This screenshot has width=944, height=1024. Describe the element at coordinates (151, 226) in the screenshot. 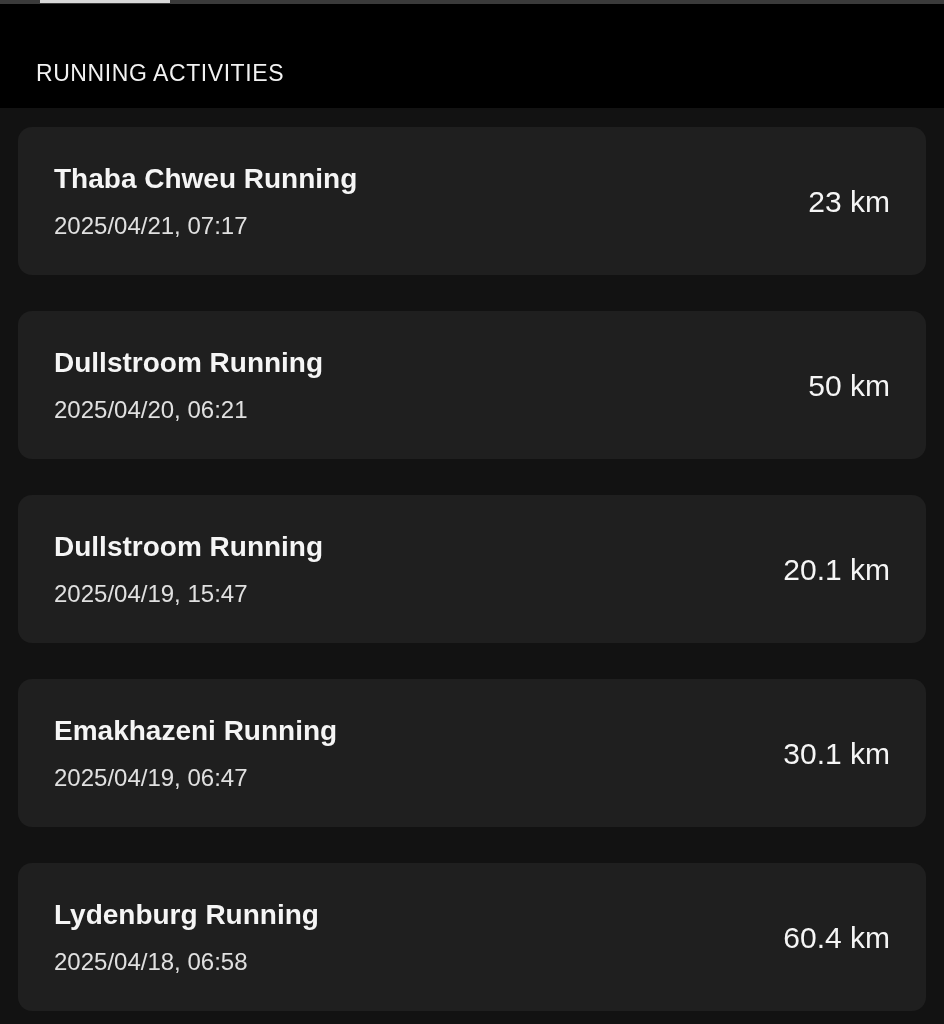

I see `activity-date: 2025/04/21, 07:17` at that location.